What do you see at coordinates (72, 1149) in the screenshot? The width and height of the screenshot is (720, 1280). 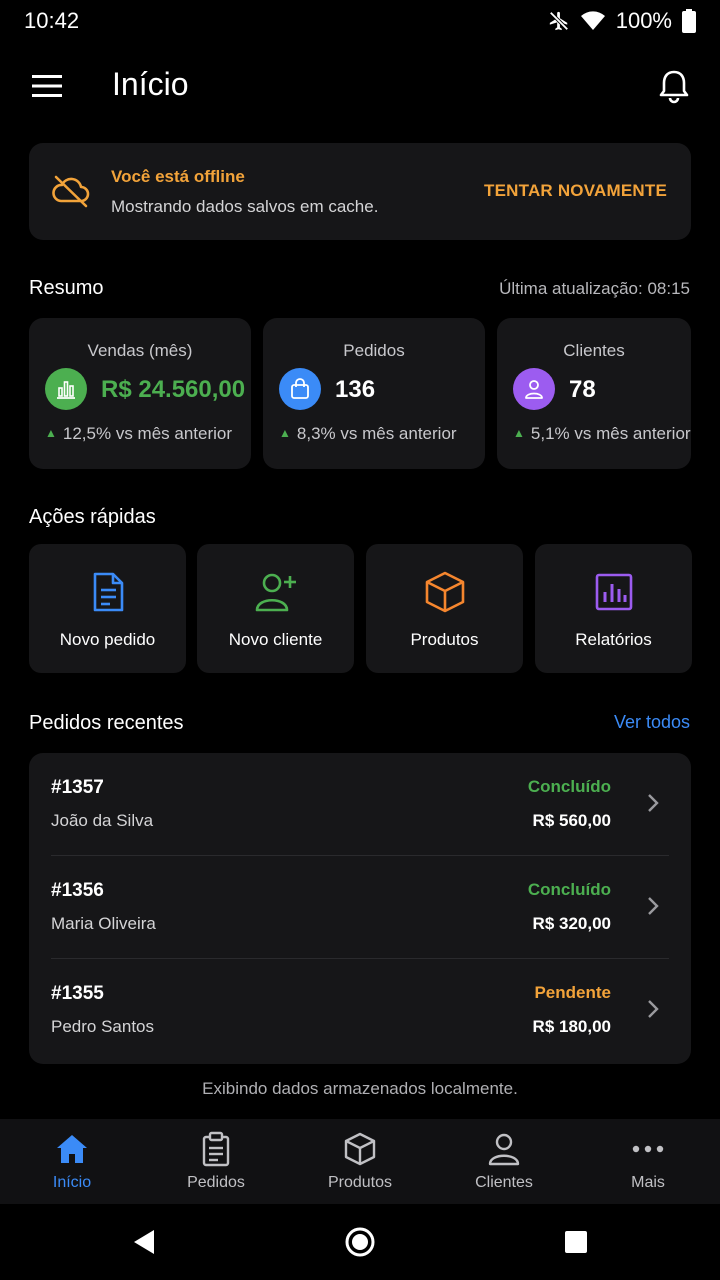 I see `home-icon` at bounding box center [72, 1149].